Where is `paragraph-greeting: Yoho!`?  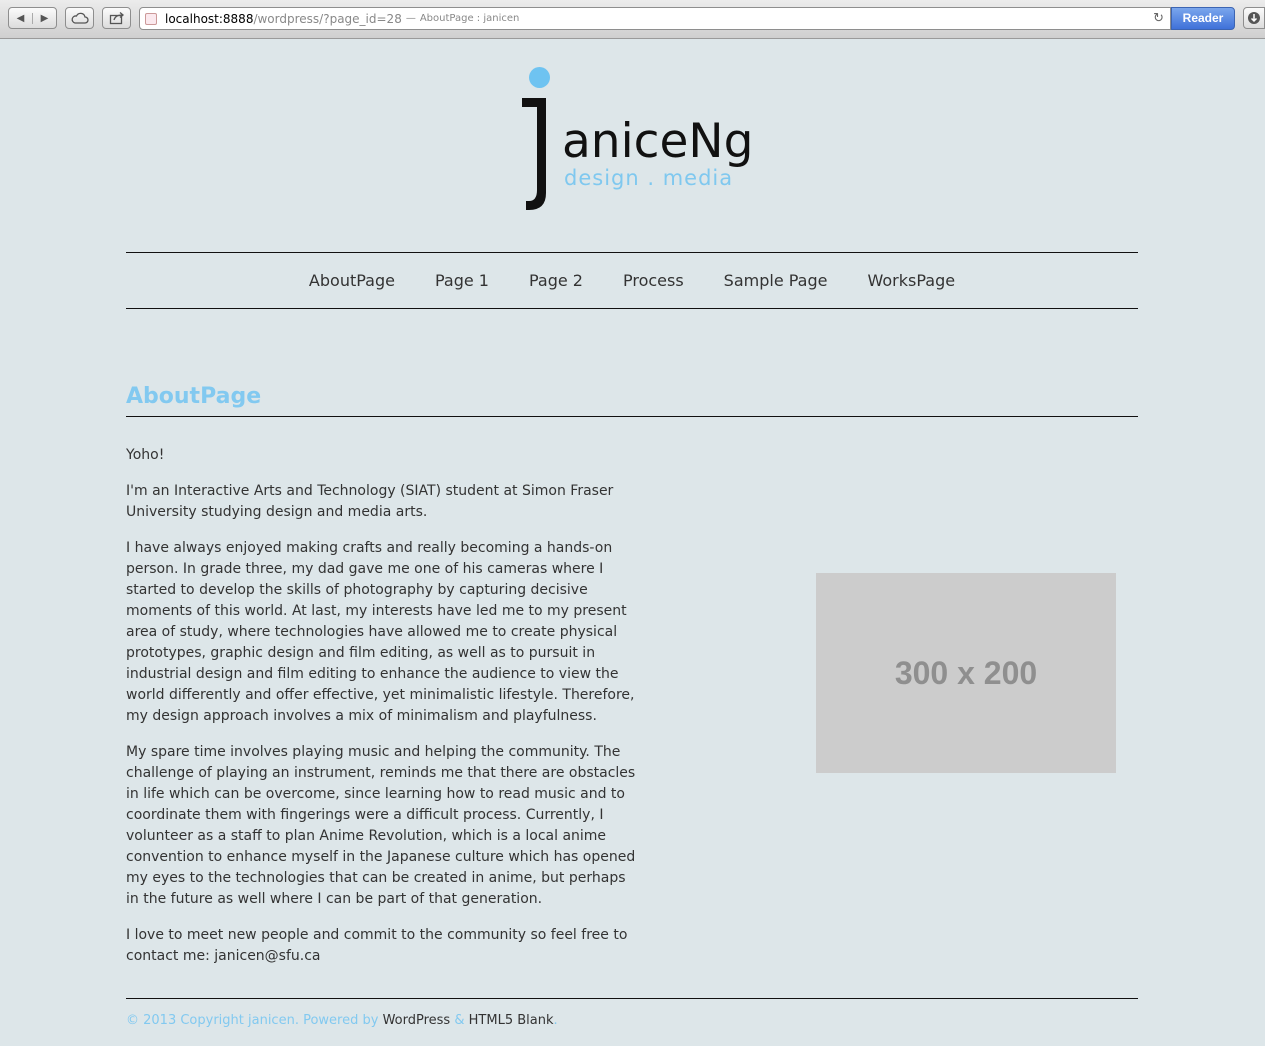
paragraph-greeting: Yoho! is located at coordinates (145, 455).